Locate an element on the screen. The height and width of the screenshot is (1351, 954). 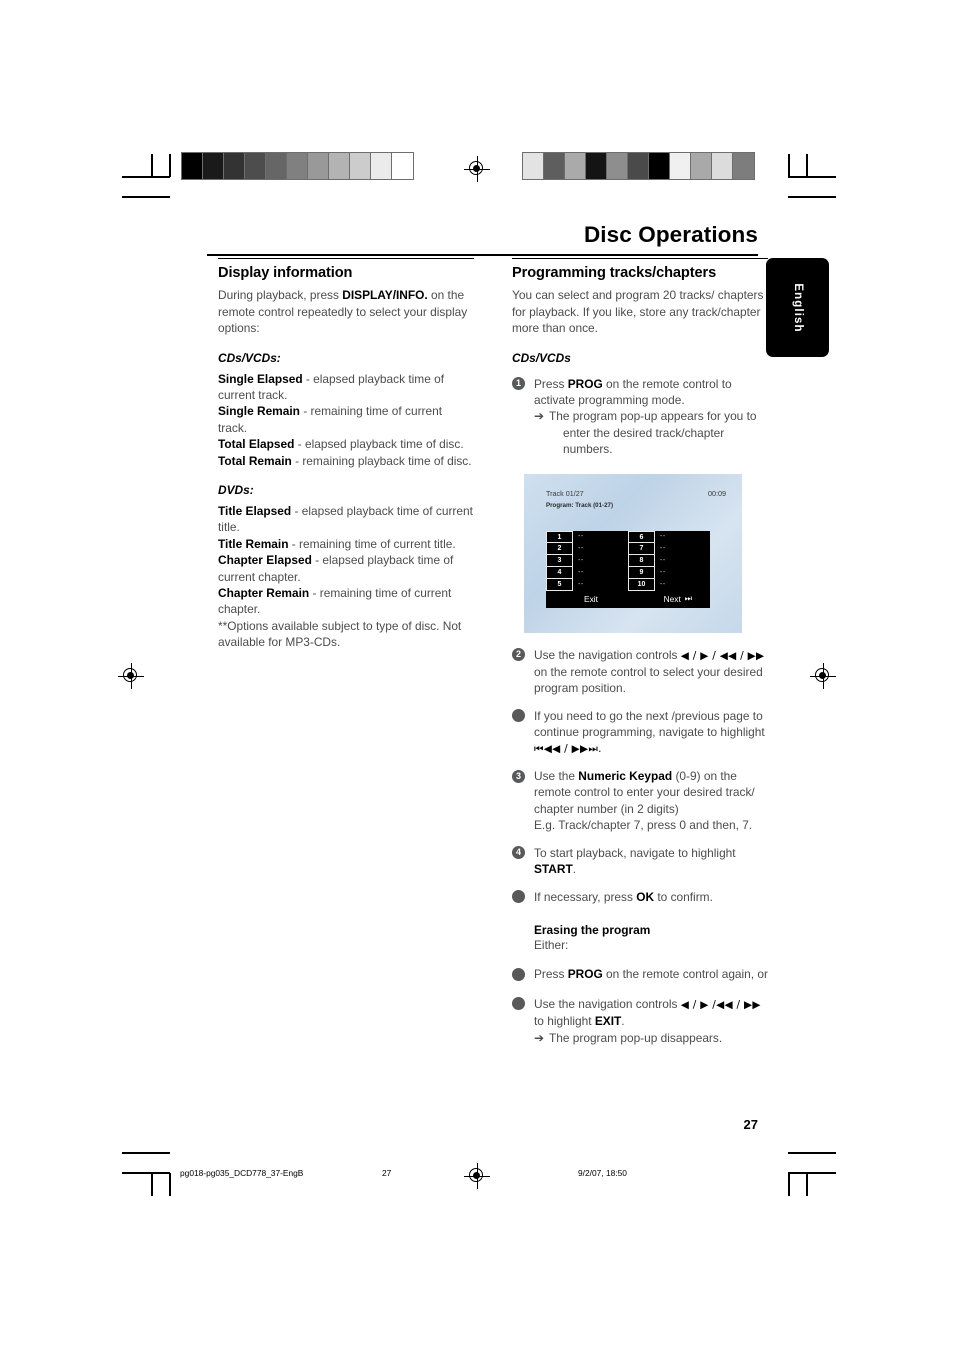
start-button-name: START is located at coordinates (553, 869).